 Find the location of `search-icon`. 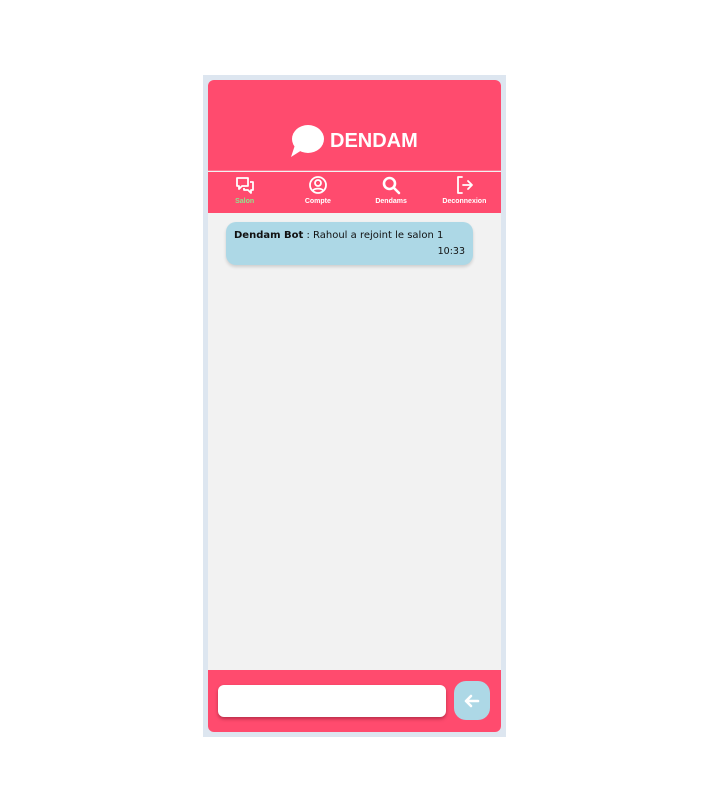

search-icon is located at coordinates (391, 185).